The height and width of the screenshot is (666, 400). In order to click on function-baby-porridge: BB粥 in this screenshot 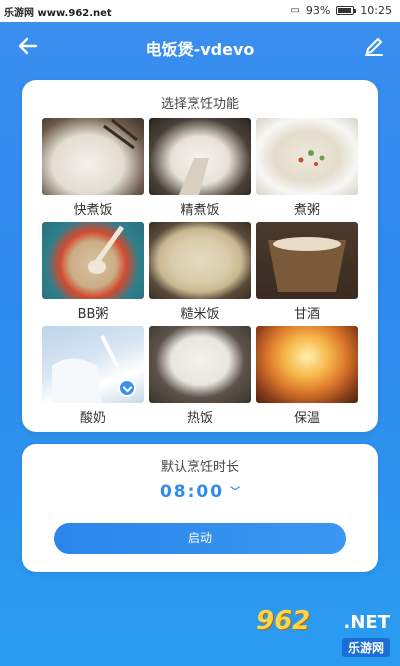, I will do `click(93, 274)`.